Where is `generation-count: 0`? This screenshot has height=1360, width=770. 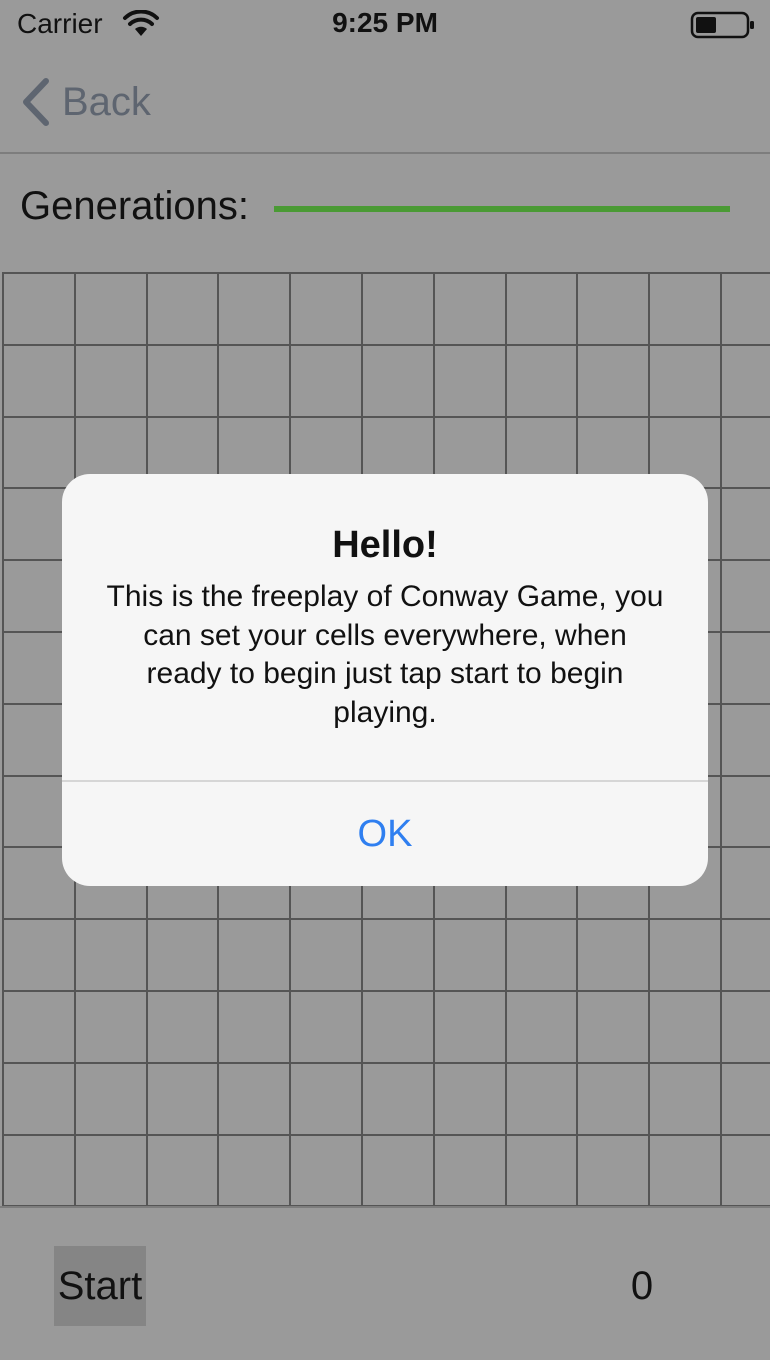
generation-count: 0 is located at coordinates (642, 1286).